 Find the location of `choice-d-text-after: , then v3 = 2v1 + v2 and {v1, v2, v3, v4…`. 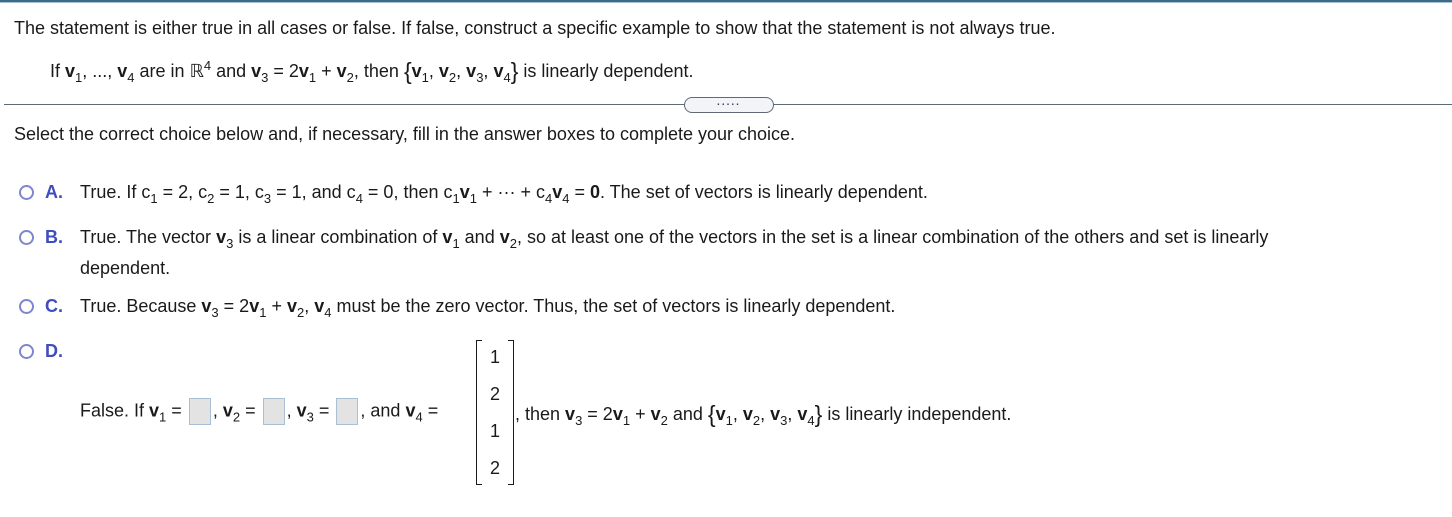

choice-d-text-after: , then v3 = 2v1 + v2 and {v1, v2, v3, v4… is located at coordinates (763, 414).